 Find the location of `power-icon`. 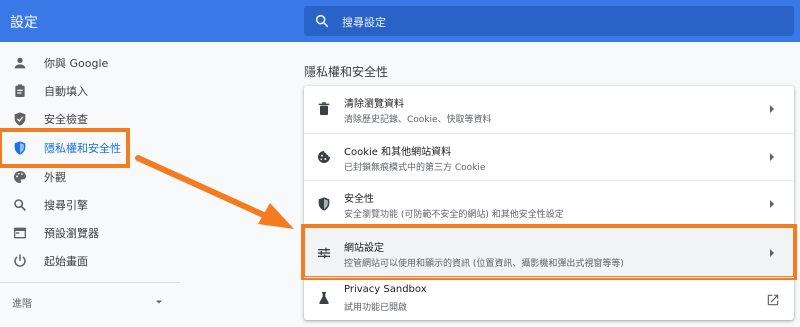

power-icon is located at coordinates (20, 261).